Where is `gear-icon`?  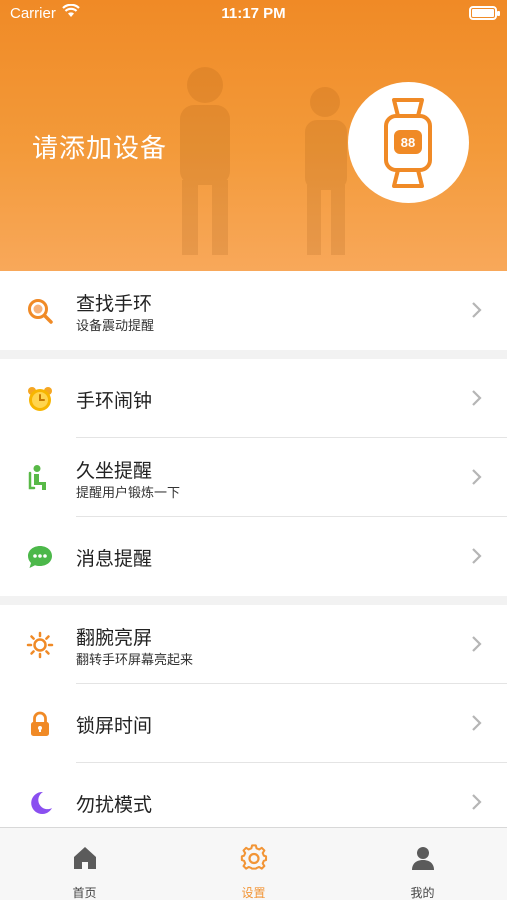 gear-icon is located at coordinates (254, 857).